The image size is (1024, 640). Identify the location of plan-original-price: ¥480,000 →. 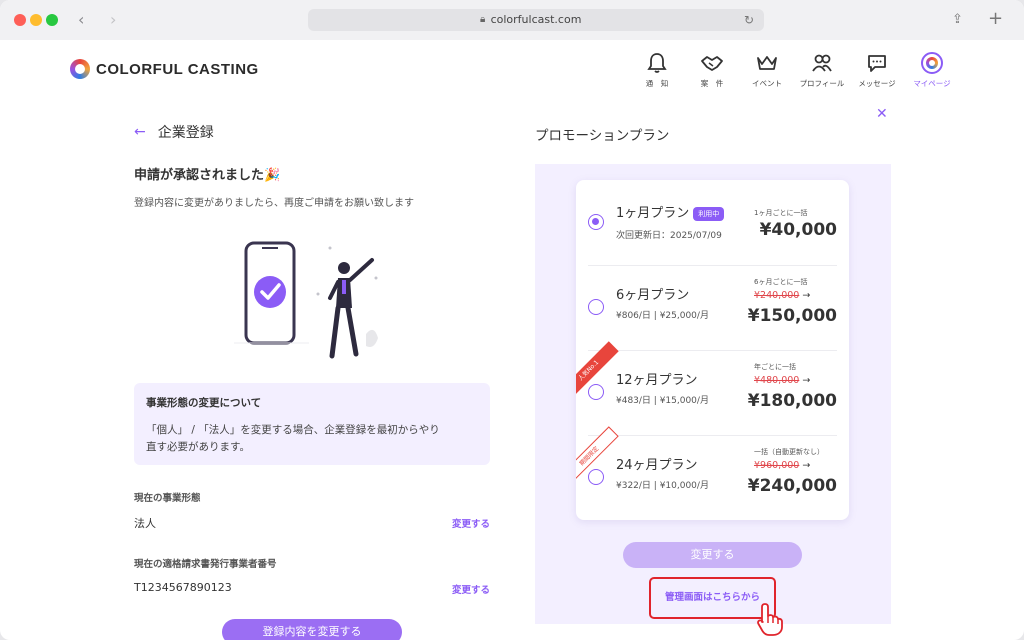
(782, 380).